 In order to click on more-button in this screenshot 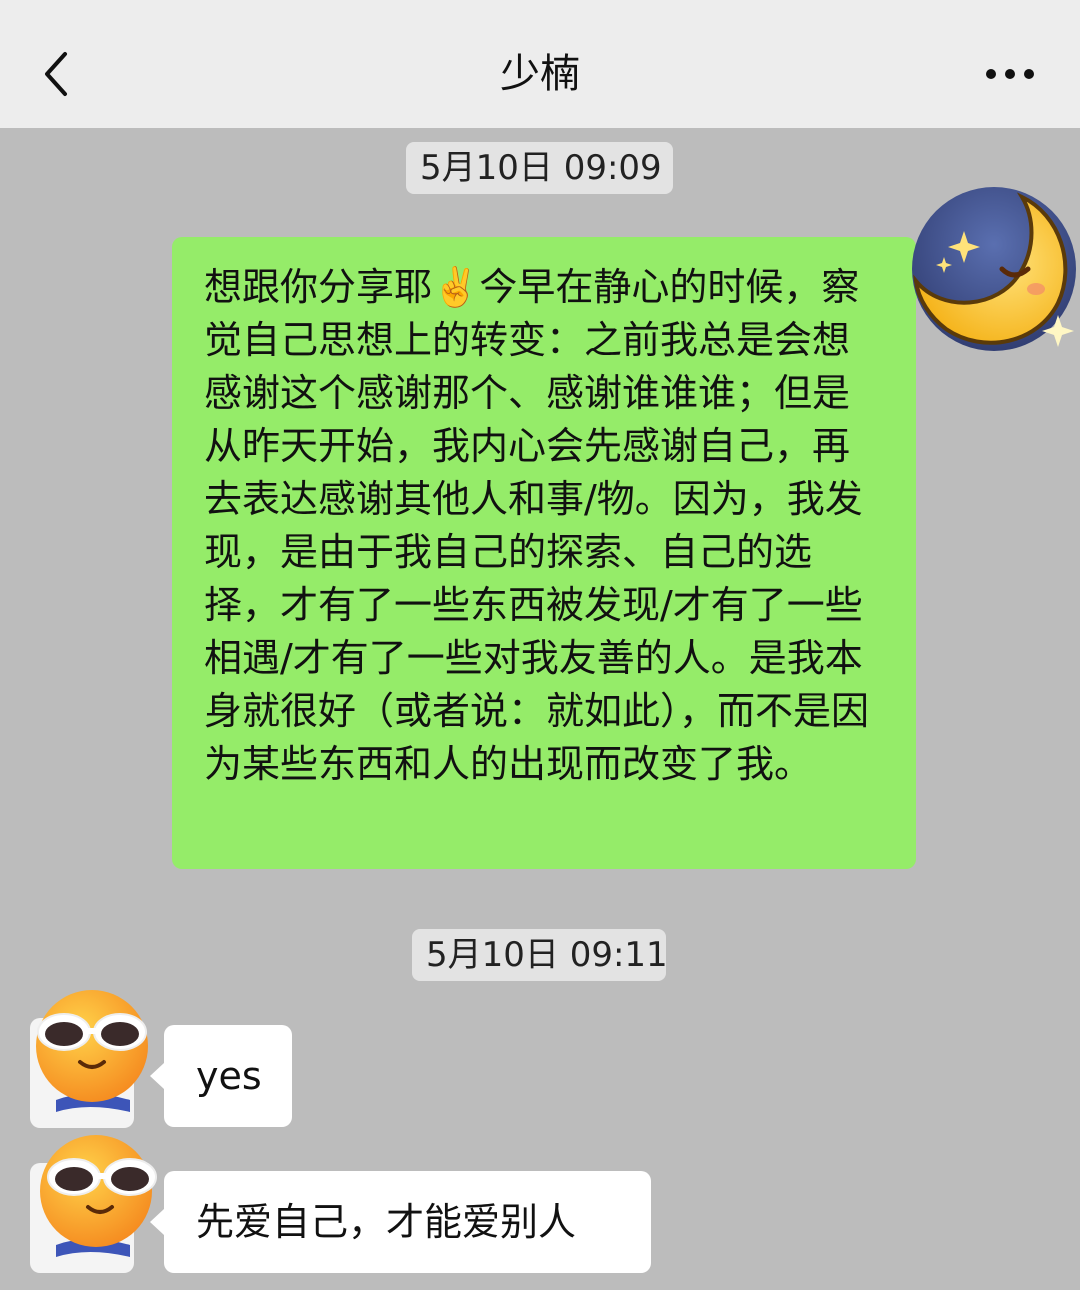, I will do `click(1010, 74)`.